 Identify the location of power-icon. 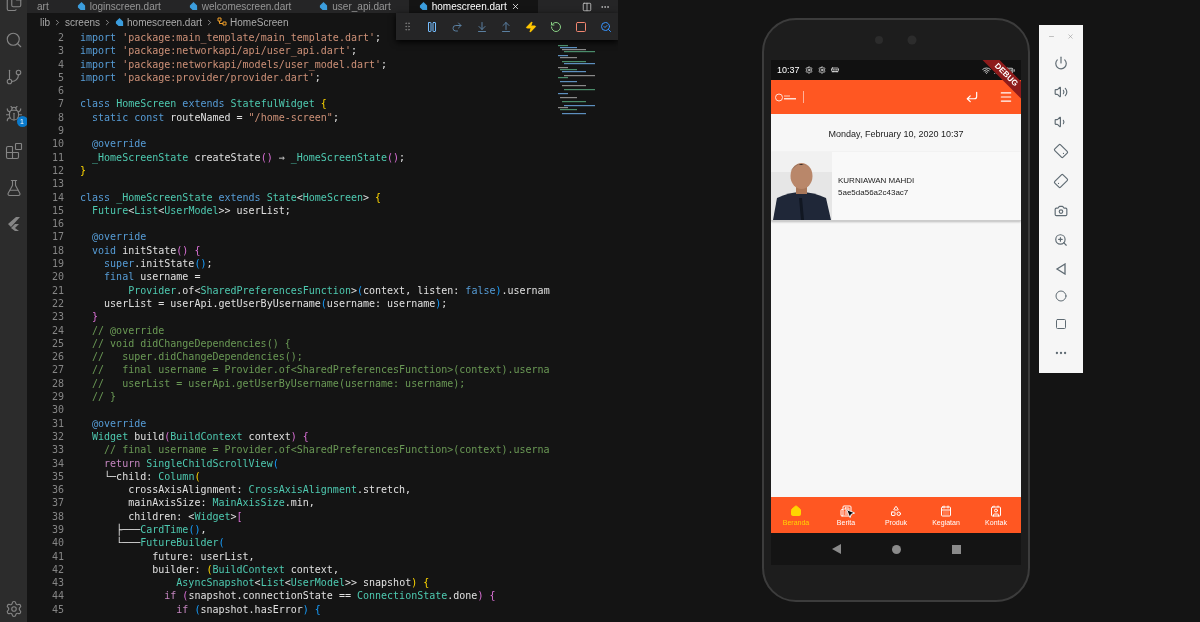
(1061, 62).